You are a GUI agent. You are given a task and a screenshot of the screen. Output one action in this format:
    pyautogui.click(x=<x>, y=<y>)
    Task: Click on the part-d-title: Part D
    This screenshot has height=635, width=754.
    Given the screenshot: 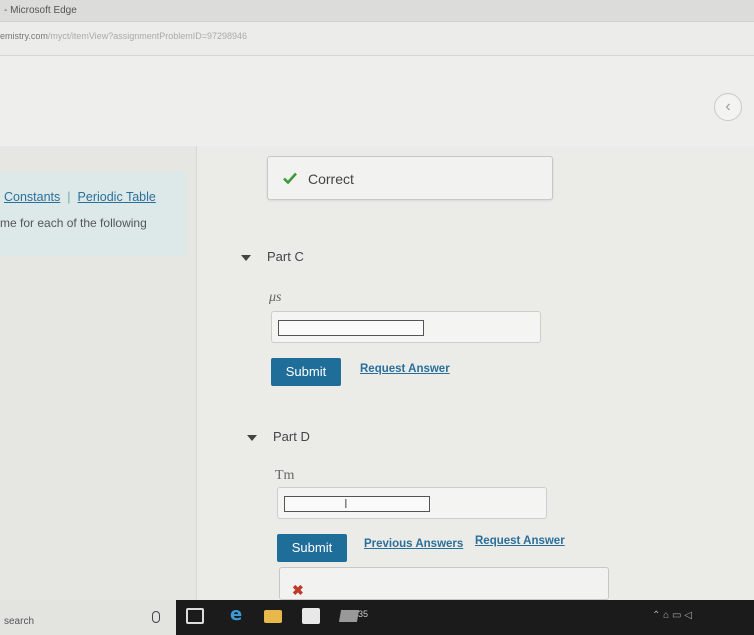 What is the action you would take?
    pyautogui.click(x=291, y=436)
    